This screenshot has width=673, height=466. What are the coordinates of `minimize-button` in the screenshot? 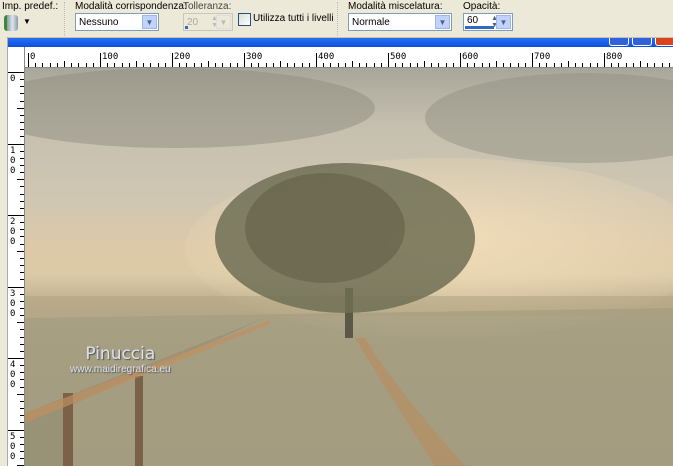 It's located at (619, 42).